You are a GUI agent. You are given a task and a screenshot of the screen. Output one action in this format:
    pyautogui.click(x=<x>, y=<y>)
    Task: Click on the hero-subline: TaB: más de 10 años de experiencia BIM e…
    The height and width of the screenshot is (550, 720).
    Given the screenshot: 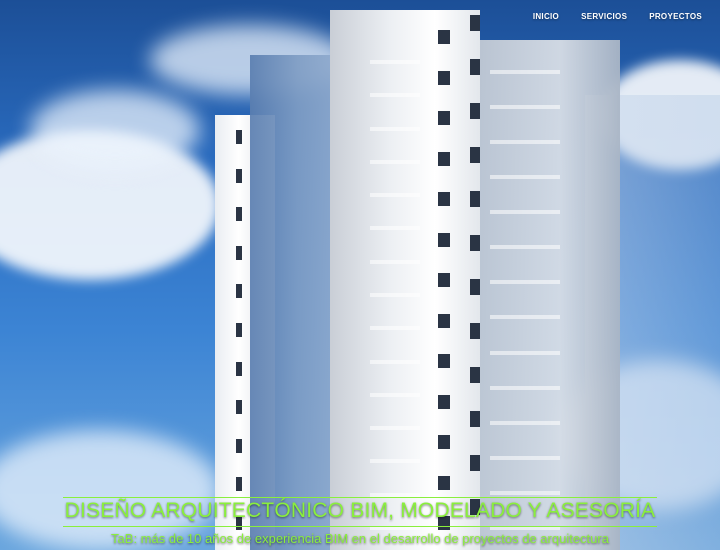 What is the action you would take?
    pyautogui.click(x=360, y=538)
    